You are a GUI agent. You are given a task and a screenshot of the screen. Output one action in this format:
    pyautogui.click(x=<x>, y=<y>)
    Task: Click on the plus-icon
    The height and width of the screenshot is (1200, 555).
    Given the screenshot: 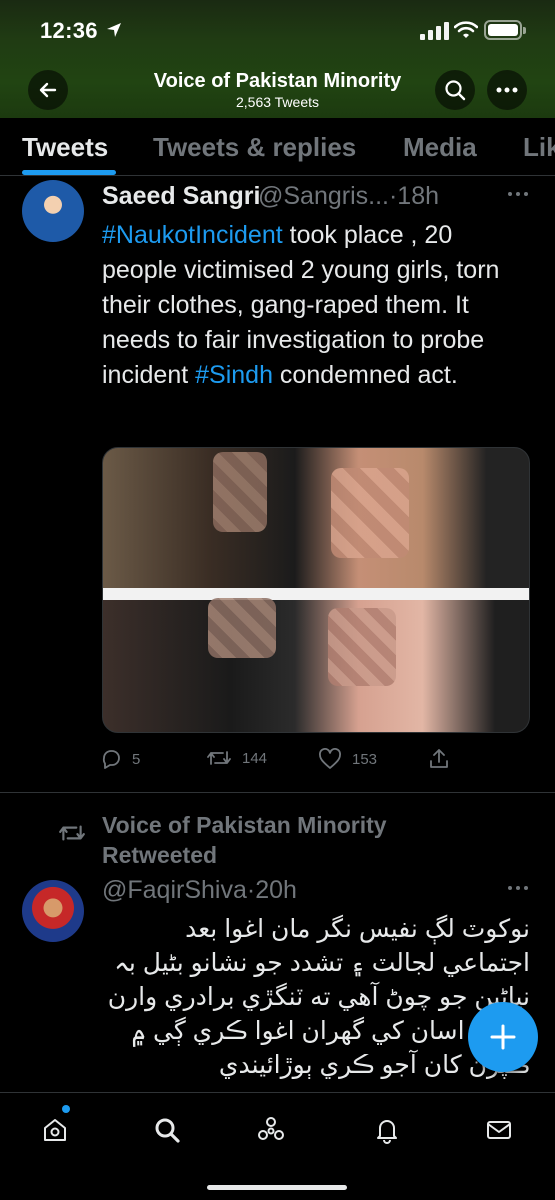 What is the action you would take?
    pyautogui.click(x=503, y=1037)
    